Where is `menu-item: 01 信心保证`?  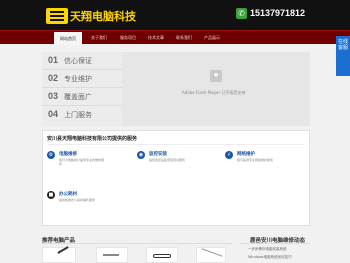
menu-item: 01 信心保证 is located at coordinates (82, 61).